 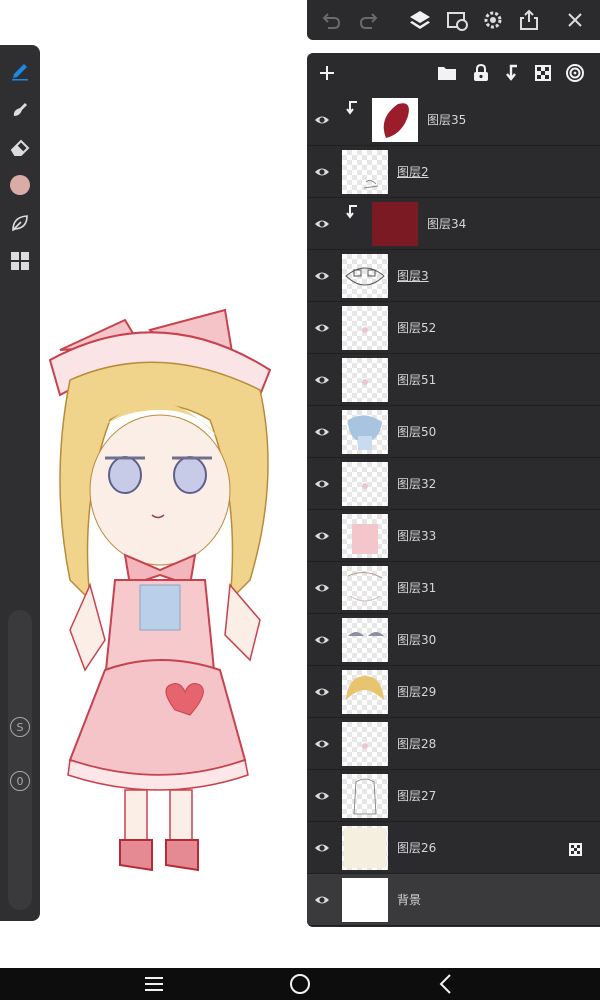 What do you see at coordinates (20, 71) in the screenshot?
I see `brush-icon` at bounding box center [20, 71].